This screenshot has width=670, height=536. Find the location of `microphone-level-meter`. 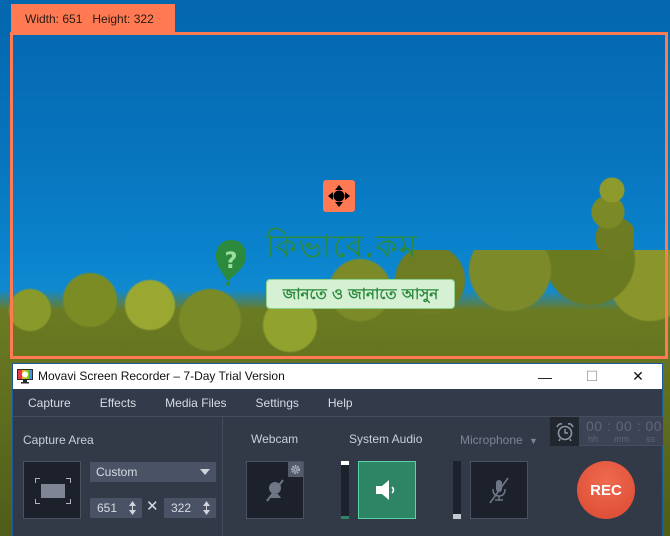

microphone-level-meter is located at coordinates (457, 490).